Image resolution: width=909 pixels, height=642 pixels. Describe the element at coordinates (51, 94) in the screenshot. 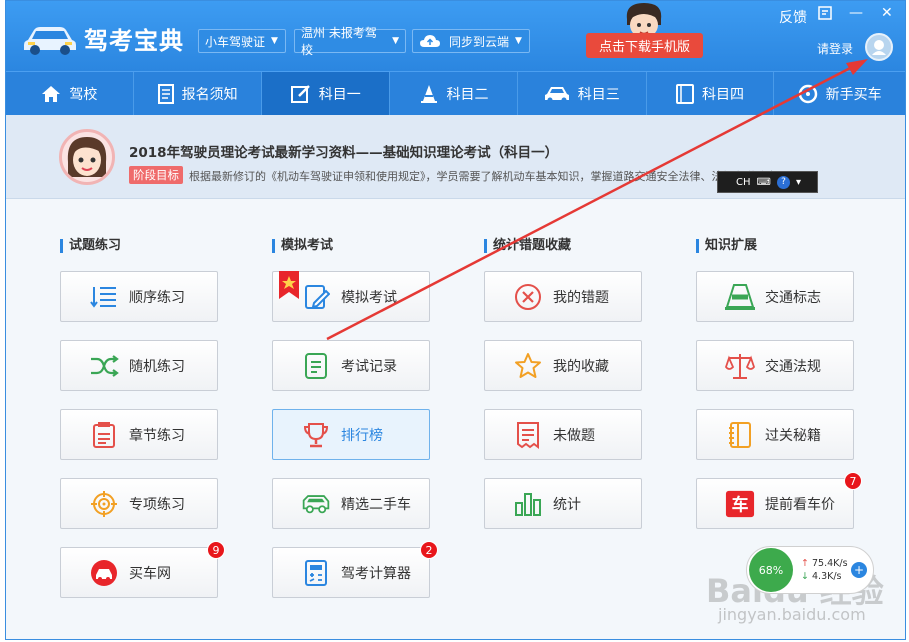

I see `home-icon` at that location.